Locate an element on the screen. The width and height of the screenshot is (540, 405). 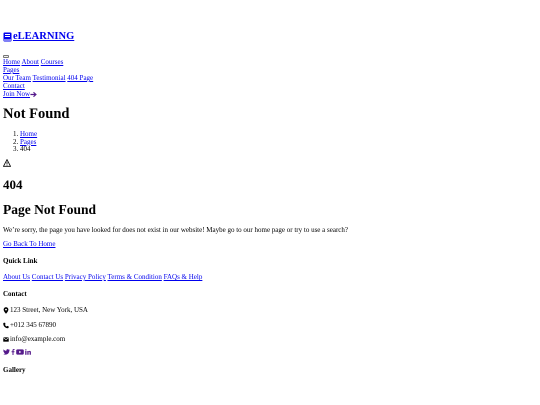
quick-link-heading: Quick Link is located at coordinates (20, 261).